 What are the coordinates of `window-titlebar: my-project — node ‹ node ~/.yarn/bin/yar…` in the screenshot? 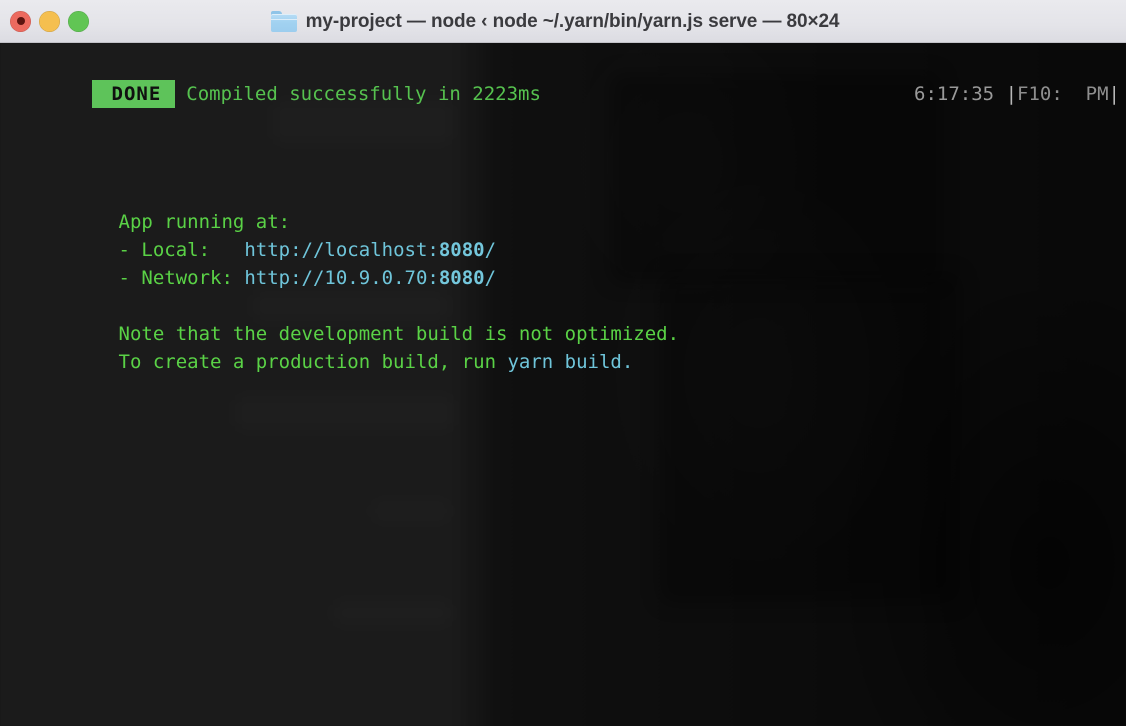 It's located at (563, 21).